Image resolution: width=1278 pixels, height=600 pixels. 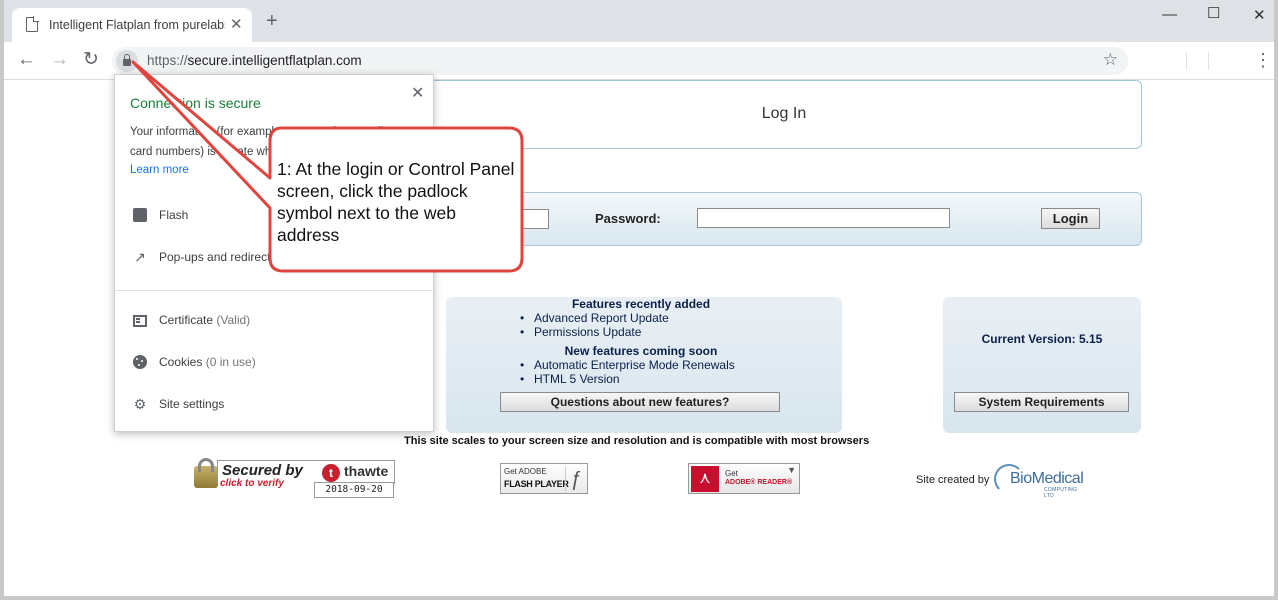 I want to click on site-created-by: Site created by, so click(x=953, y=480).